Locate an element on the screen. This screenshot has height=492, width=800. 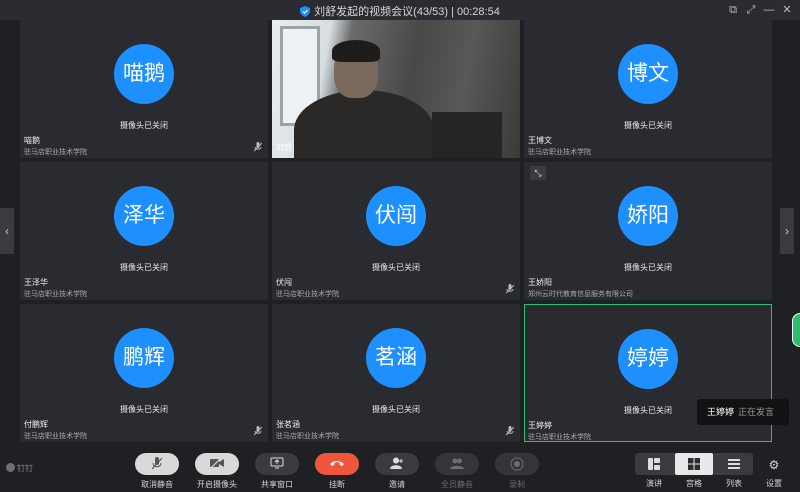
next-page-arrow-icon: › is located at coordinates (787, 231).